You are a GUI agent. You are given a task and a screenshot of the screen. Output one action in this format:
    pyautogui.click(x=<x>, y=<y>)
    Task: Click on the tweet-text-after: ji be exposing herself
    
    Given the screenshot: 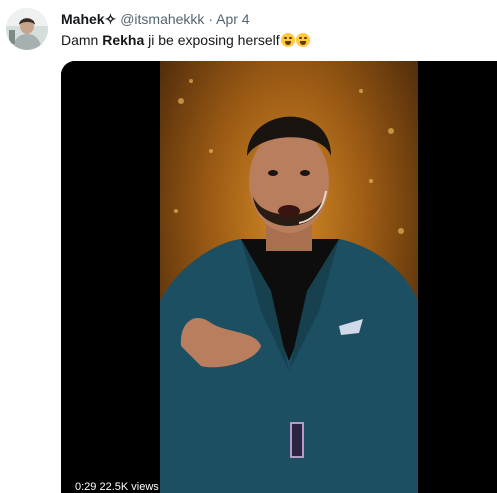 What is the action you would take?
    pyautogui.click(x=212, y=40)
    